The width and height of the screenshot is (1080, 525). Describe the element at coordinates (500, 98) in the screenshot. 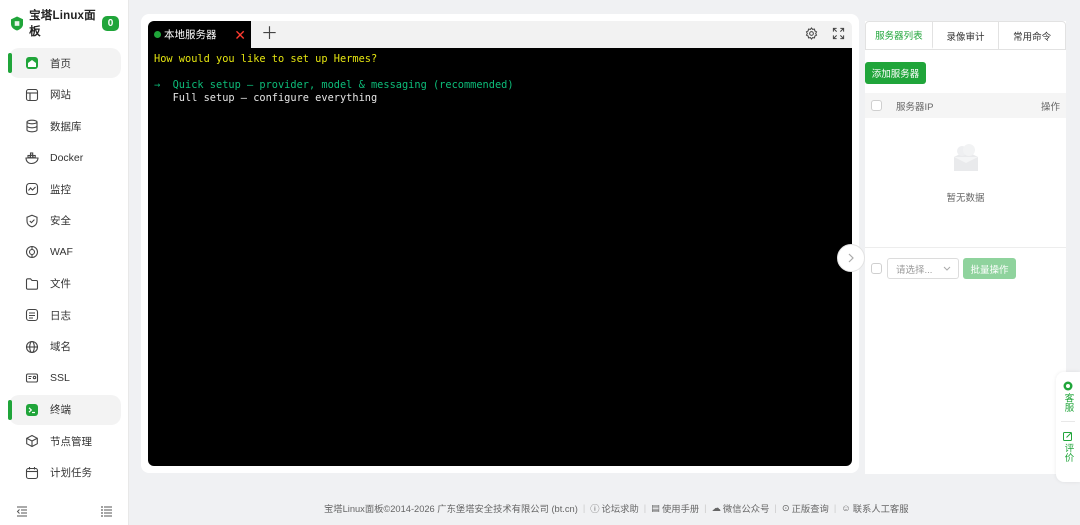

I see `terminal-option-full-setup: Full setup — configure everything` at that location.